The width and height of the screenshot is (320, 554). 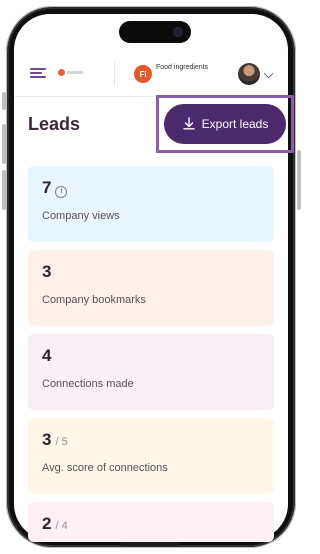 What do you see at coordinates (75, 72) in the screenshot?
I see `platform-logo-text` at bounding box center [75, 72].